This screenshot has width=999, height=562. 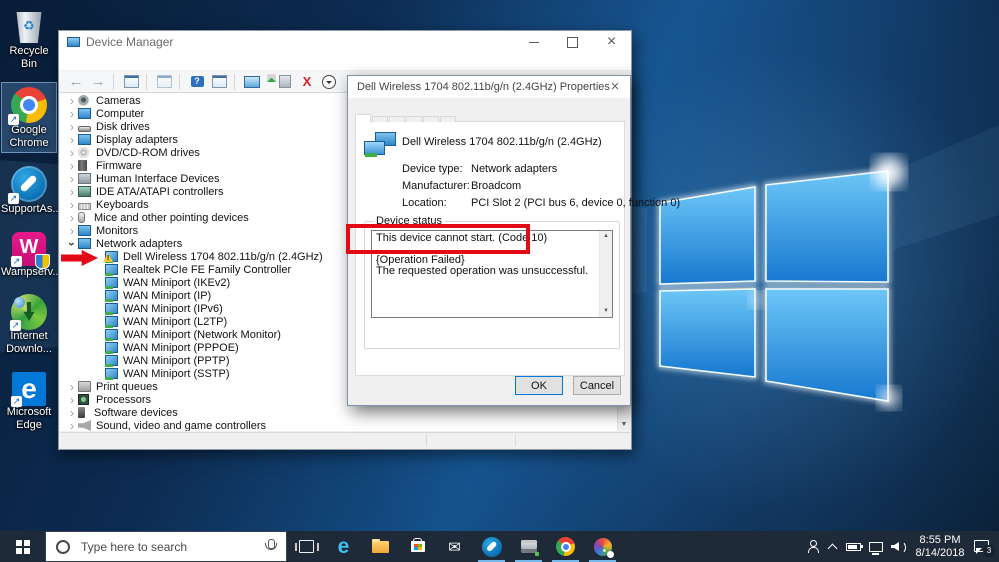 I want to click on device-name: Dell Wireless 1704 802.11b/g/n (2.4GHz), so click(x=502, y=142).